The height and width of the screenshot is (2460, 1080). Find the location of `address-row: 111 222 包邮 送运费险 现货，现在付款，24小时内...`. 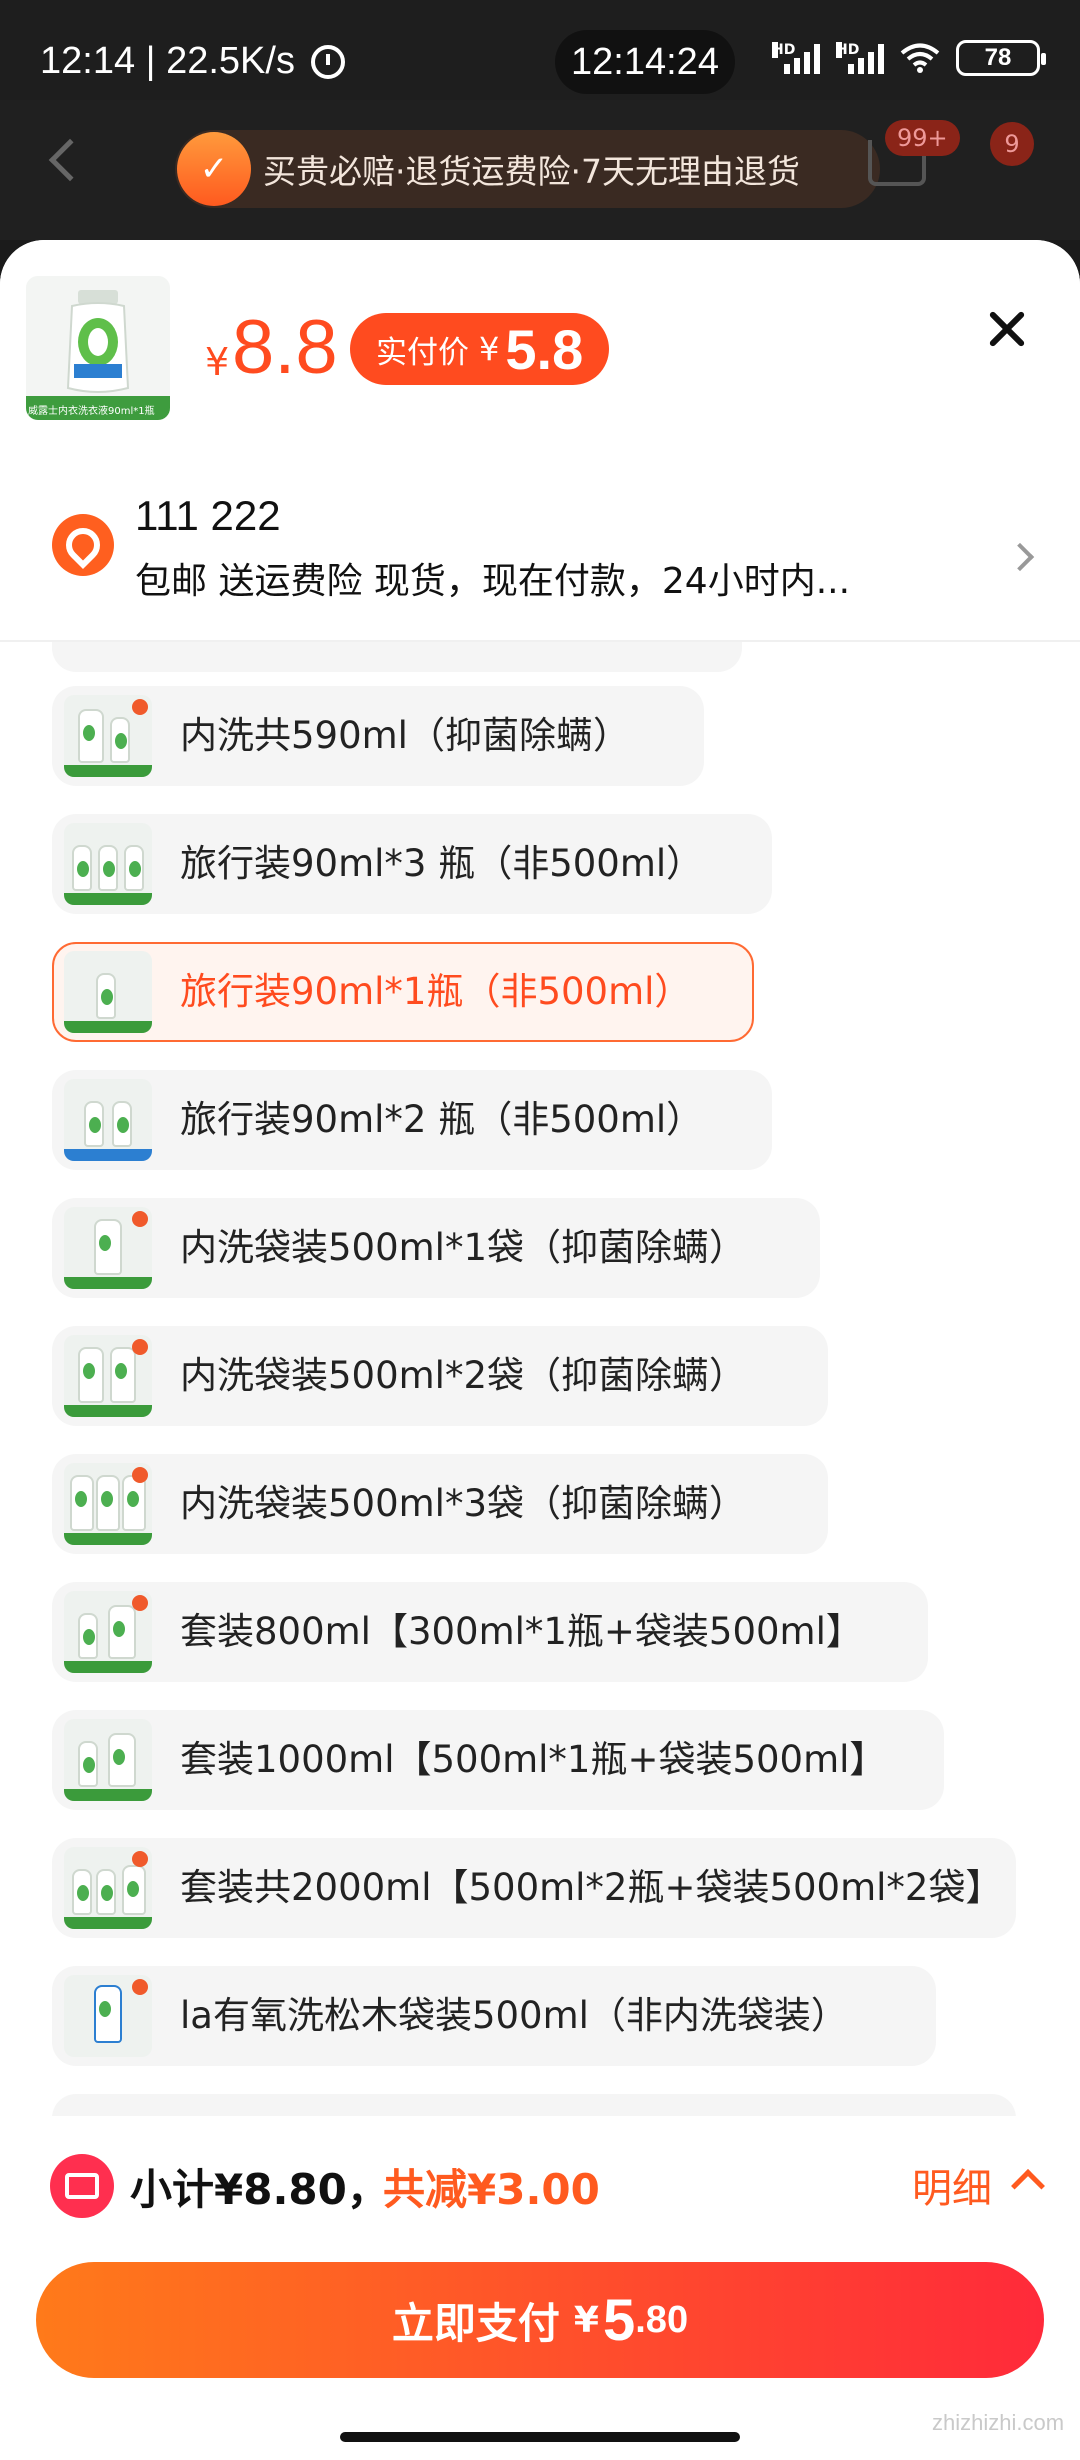

address-row: 111 222 包邮 送运费险 现货，现在付款，24小时内... is located at coordinates (540, 537).